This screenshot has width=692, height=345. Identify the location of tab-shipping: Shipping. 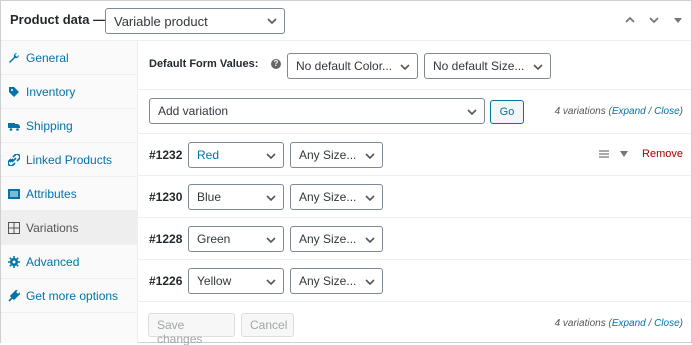
(69, 126).